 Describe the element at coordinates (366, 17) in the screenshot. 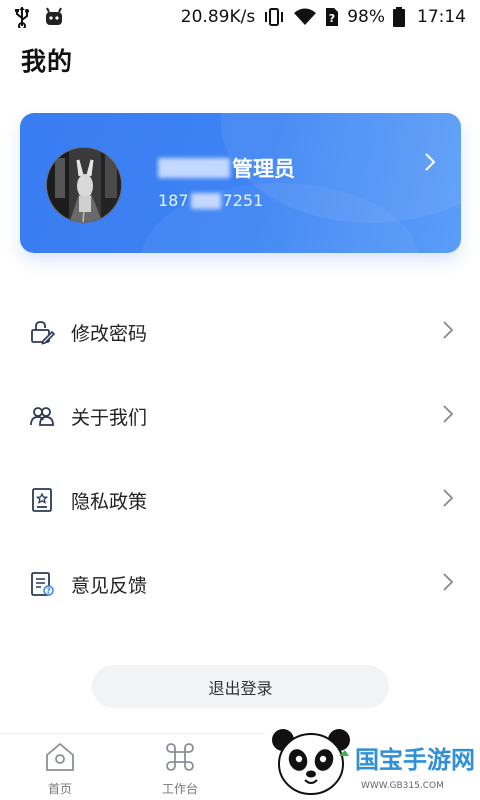

I see `battery-percent: 98%` at that location.